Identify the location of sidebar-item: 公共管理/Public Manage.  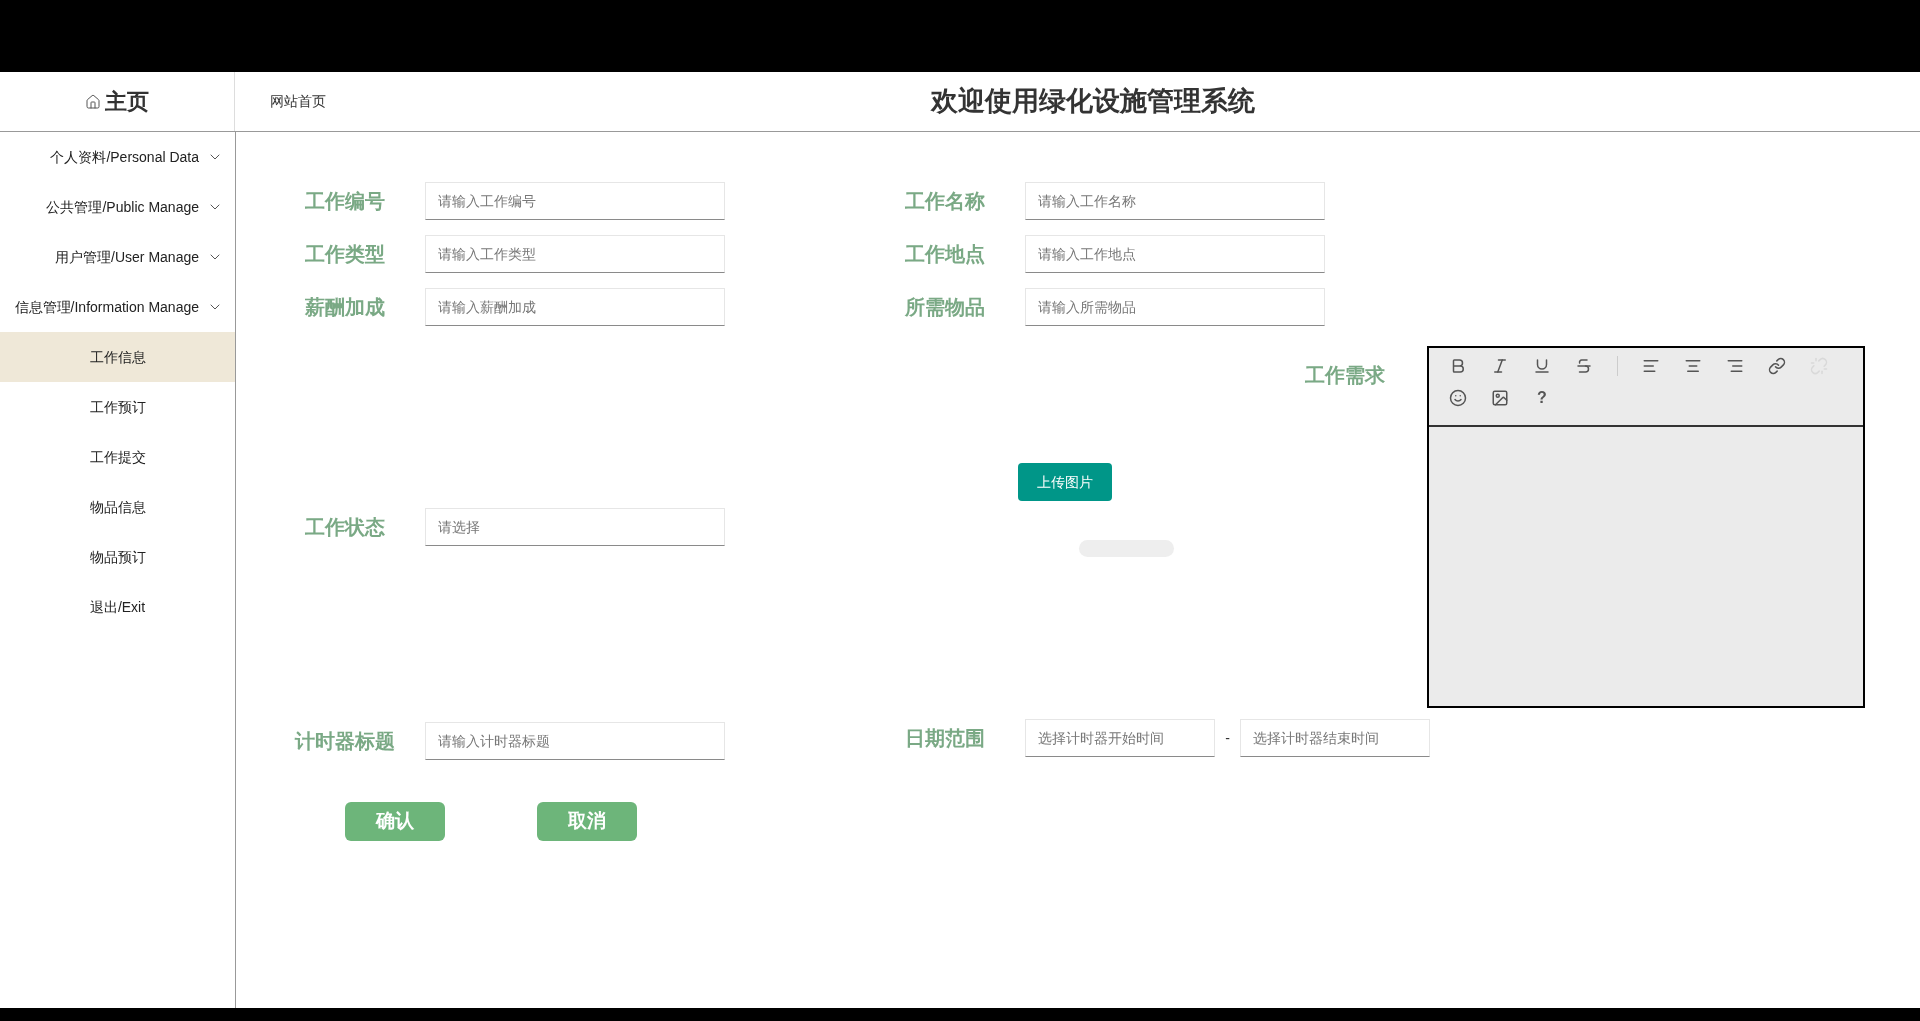
(117, 207).